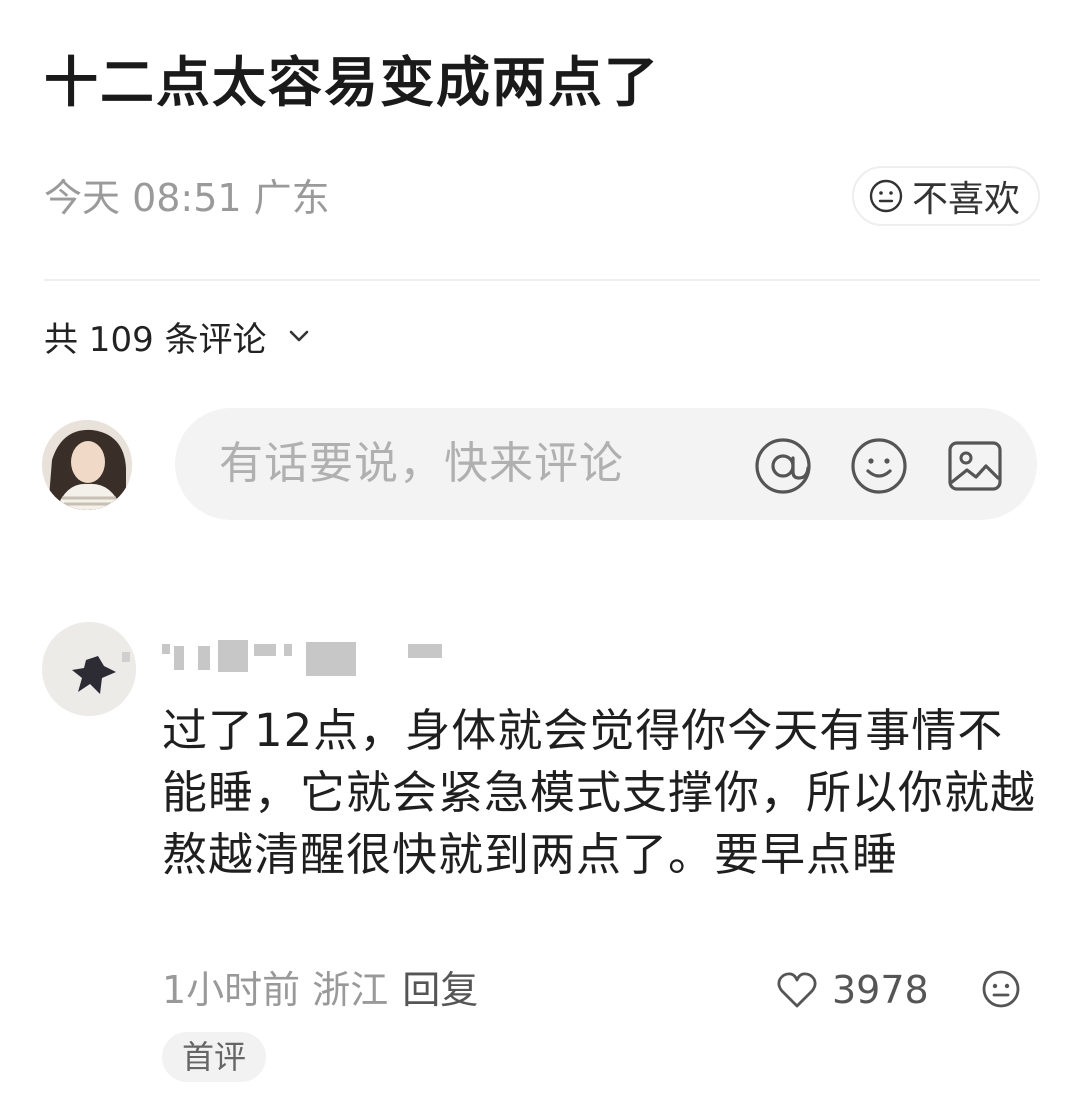 The height and width of the screenshot is (1106, 1080). What do you see at coordinates (879, 466) in the screenshot?
I see `smiley-icon` at bounding box center [879, 466].